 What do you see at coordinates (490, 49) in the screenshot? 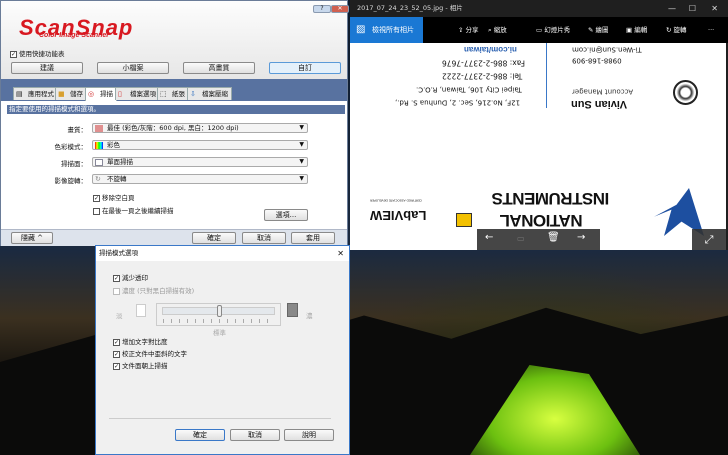
I see `card-web: ni.com/taiwan` at bounding box center [490, 49].